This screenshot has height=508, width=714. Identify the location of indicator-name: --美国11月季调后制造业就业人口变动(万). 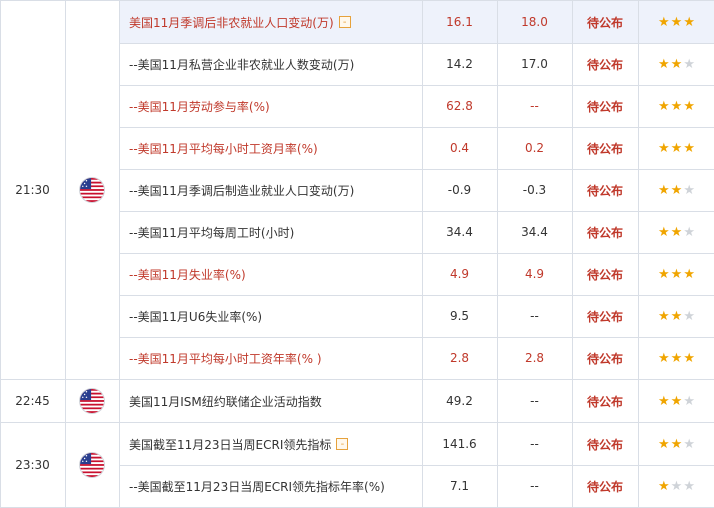
(241, 190).